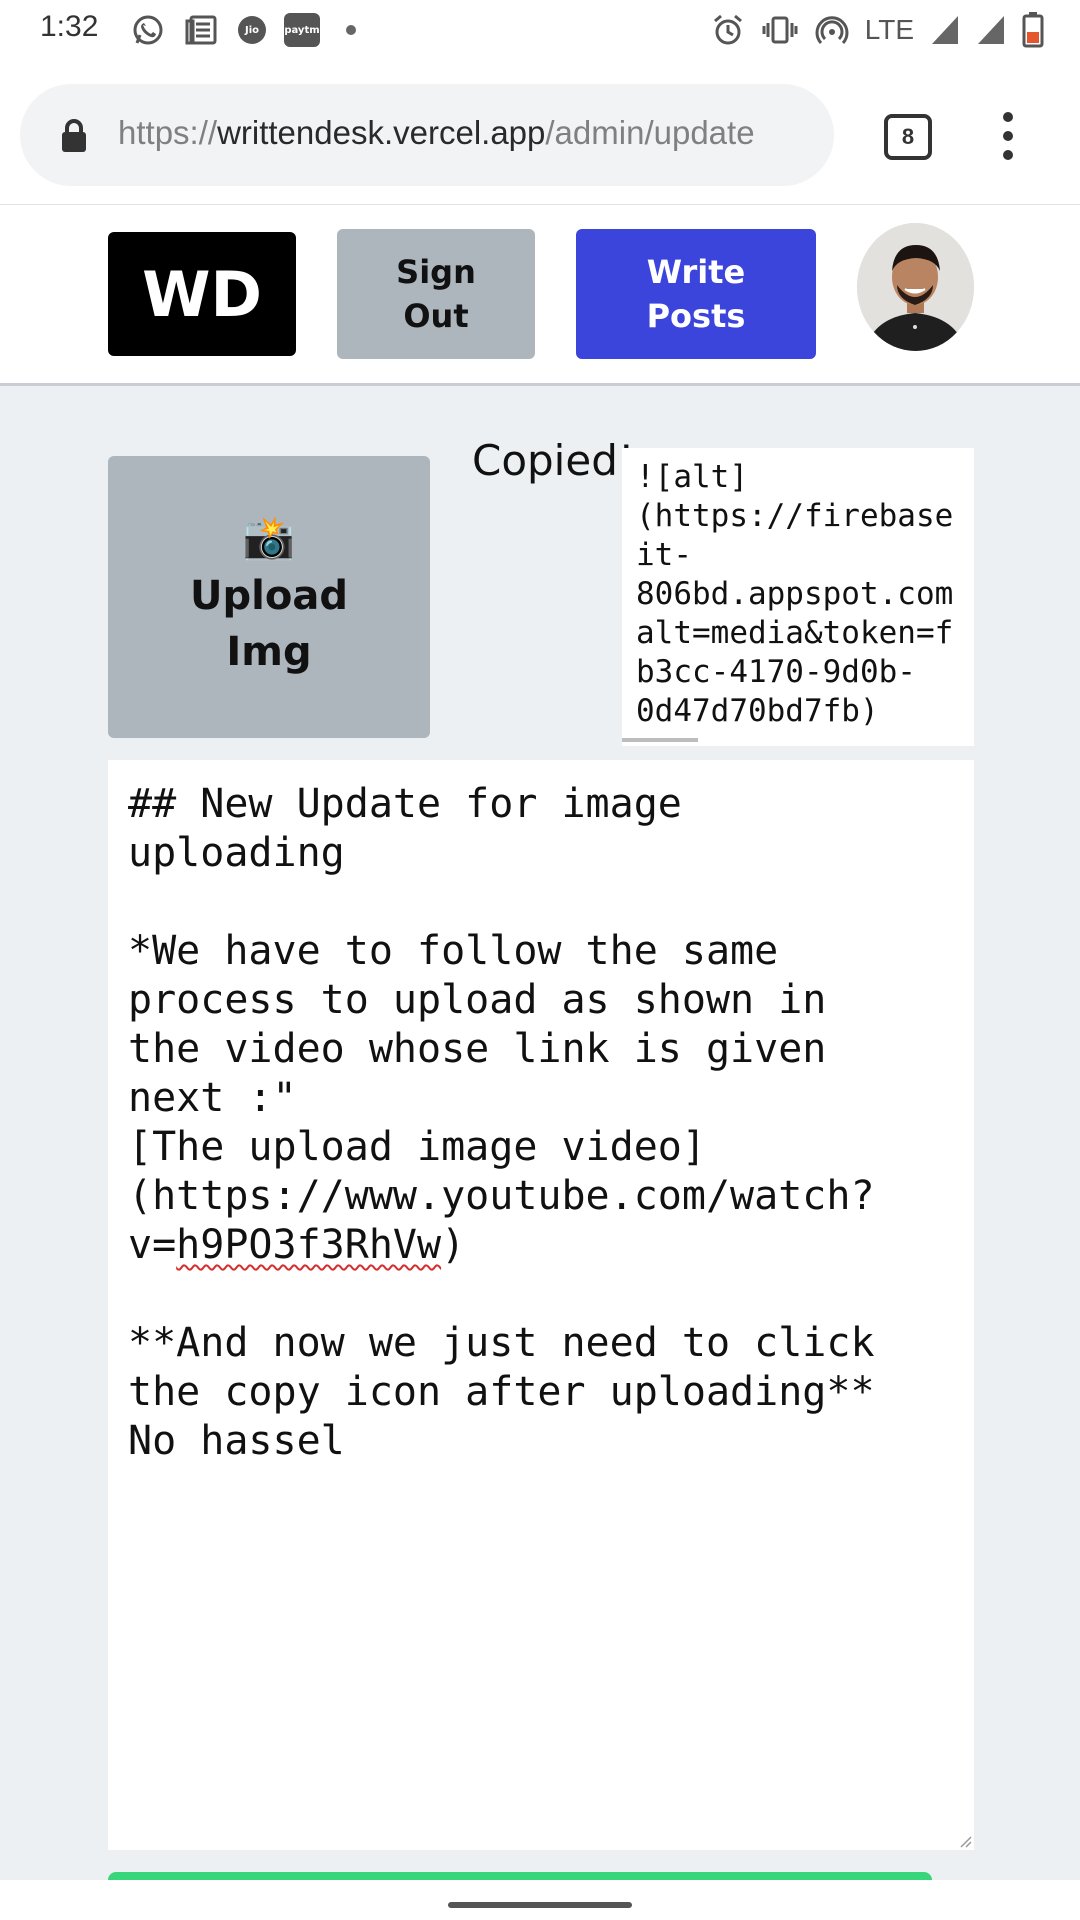 Image resolution: width=1080 pixels, height=1920 pixels. Describe the element at coordinates (540, 295) in the screenshot. I see `app-header: WD Sign Out Write Posts` at that location.